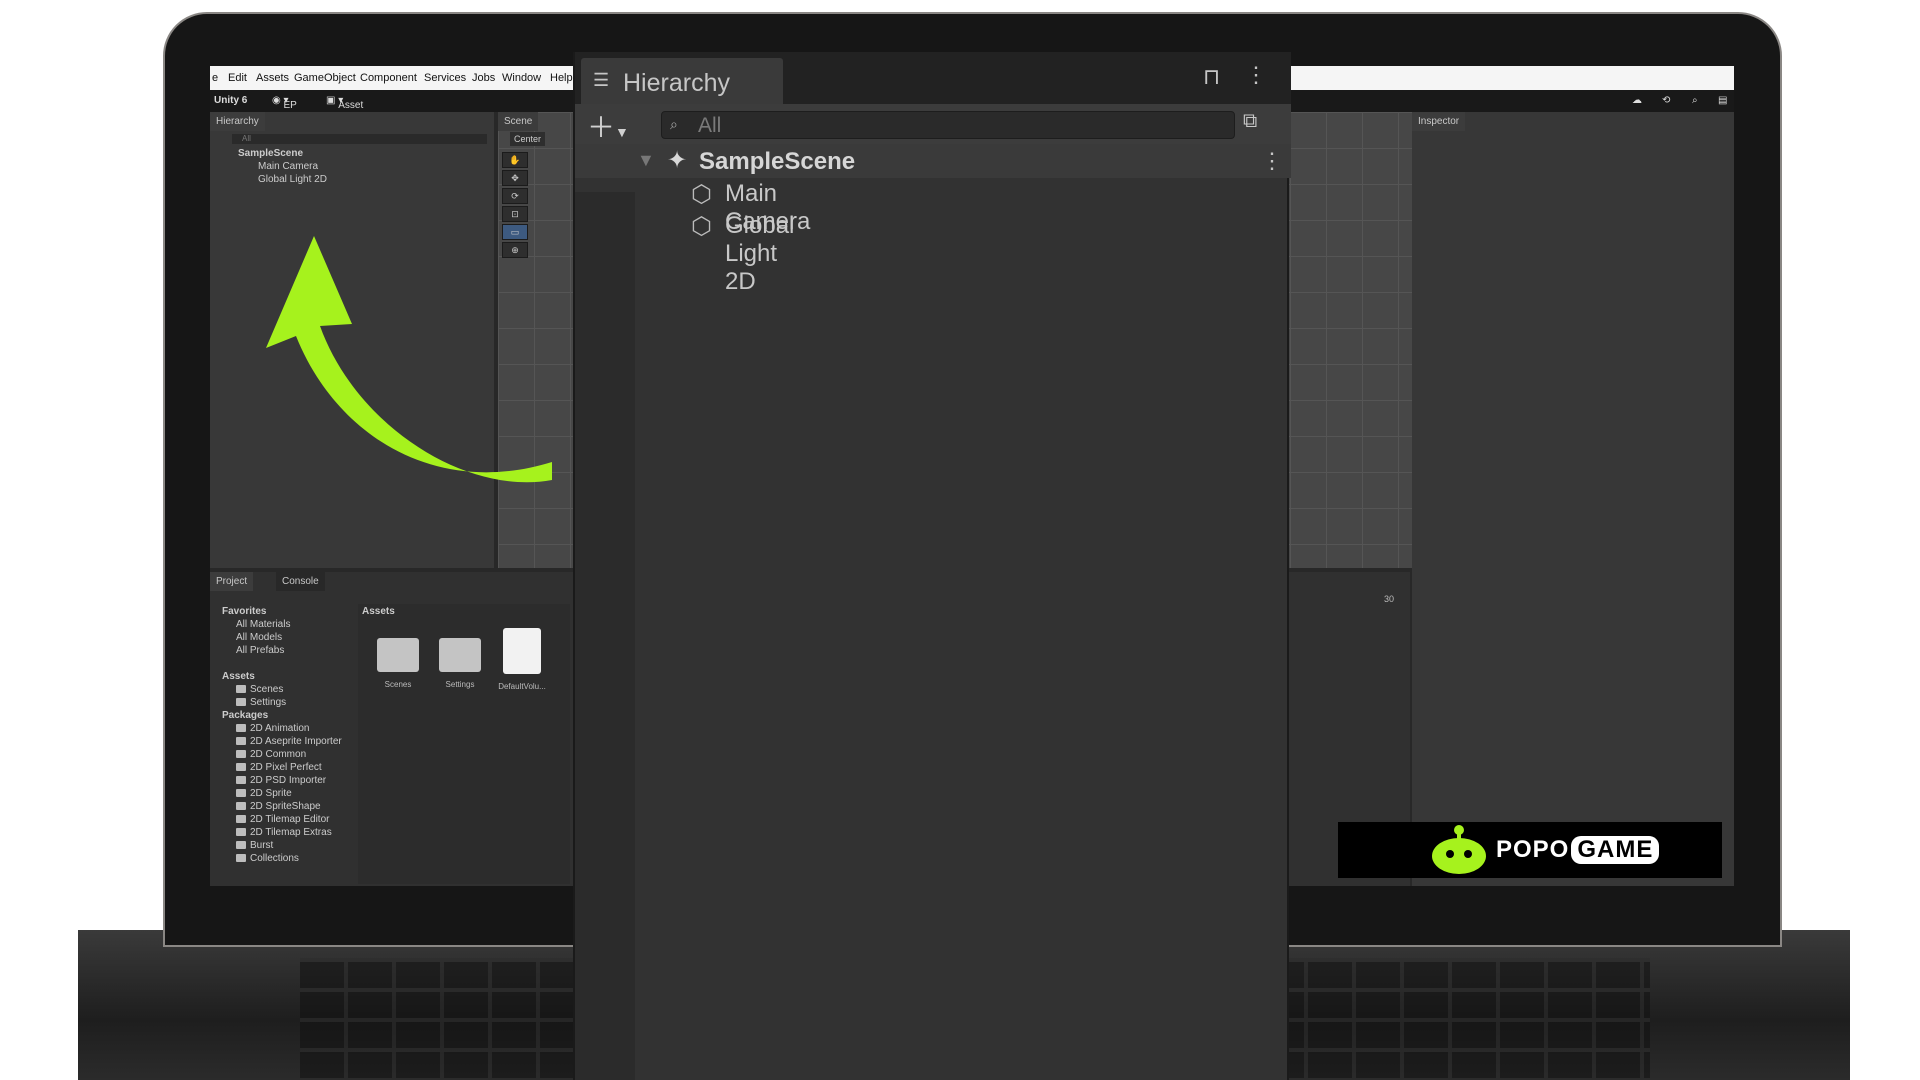 This screenshot has width=1920, height=1080. What do you see at coordinates (259, 689) in the screenshot?
I see `assets-tree-item: Scenes` at bounding box center [259, 689].